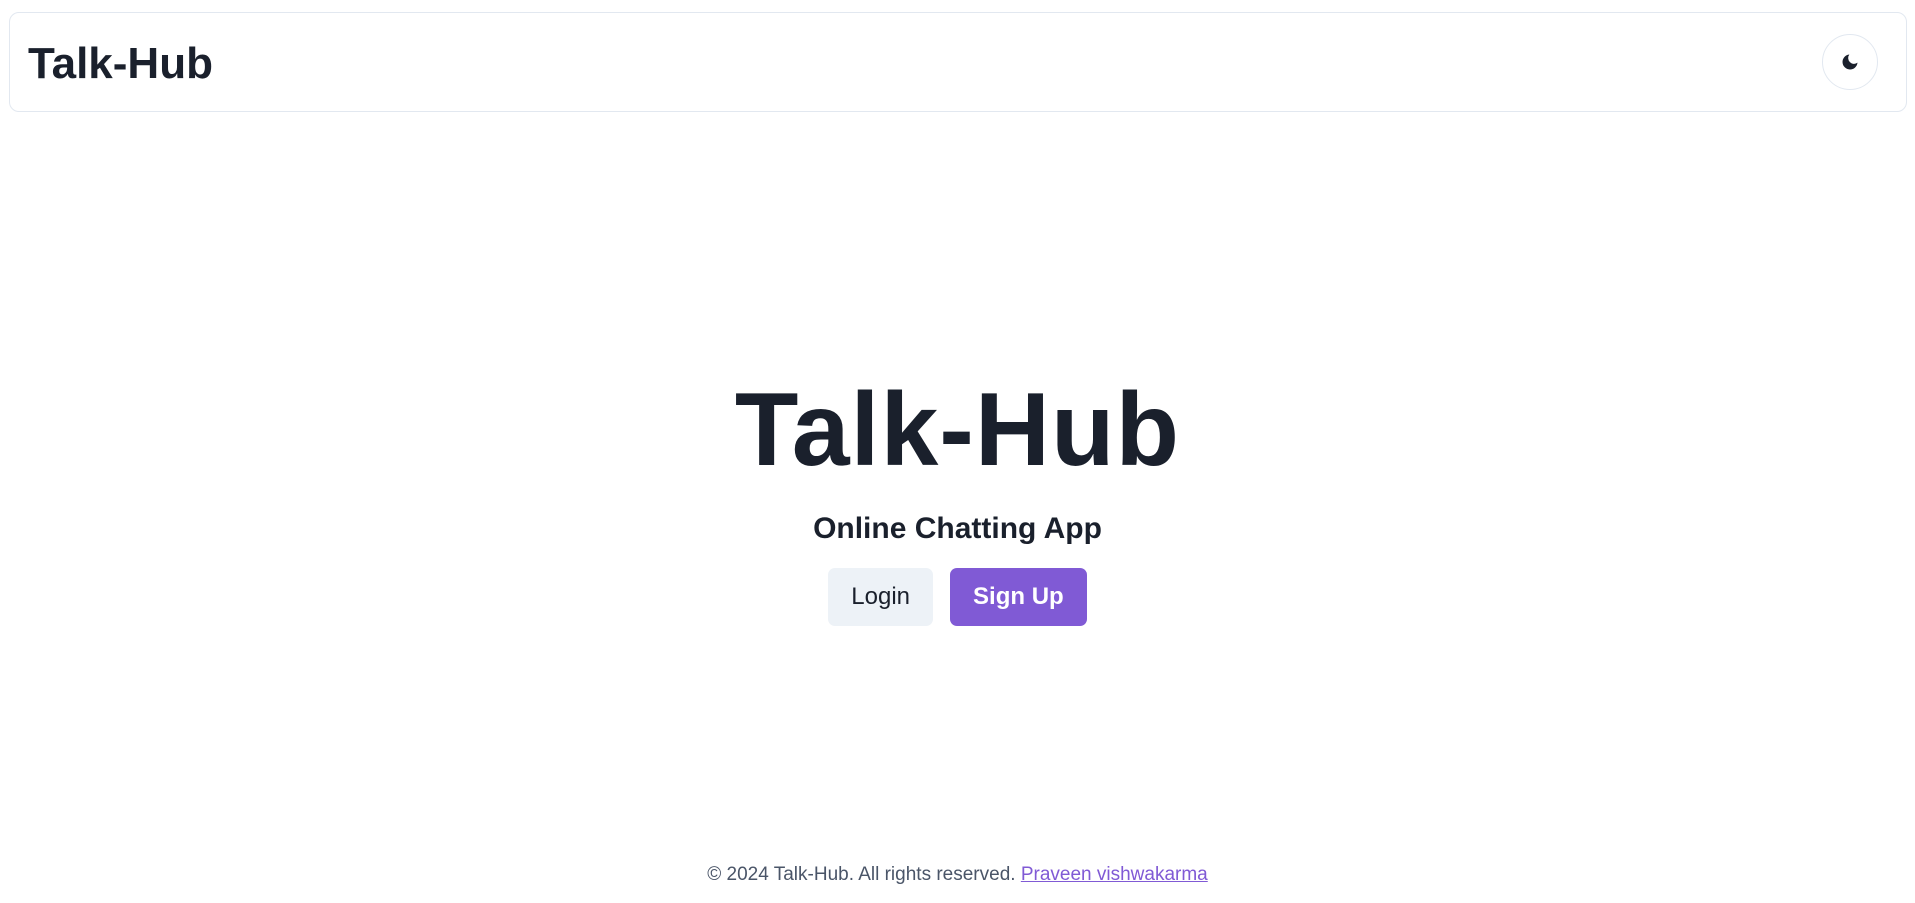 Image resolution: width=1915 pixels, height=903 pixels. Describe the element at coordinates (1114, 874) in the screenshot. I see `author-link: Praveen vishwakarma` at that location.